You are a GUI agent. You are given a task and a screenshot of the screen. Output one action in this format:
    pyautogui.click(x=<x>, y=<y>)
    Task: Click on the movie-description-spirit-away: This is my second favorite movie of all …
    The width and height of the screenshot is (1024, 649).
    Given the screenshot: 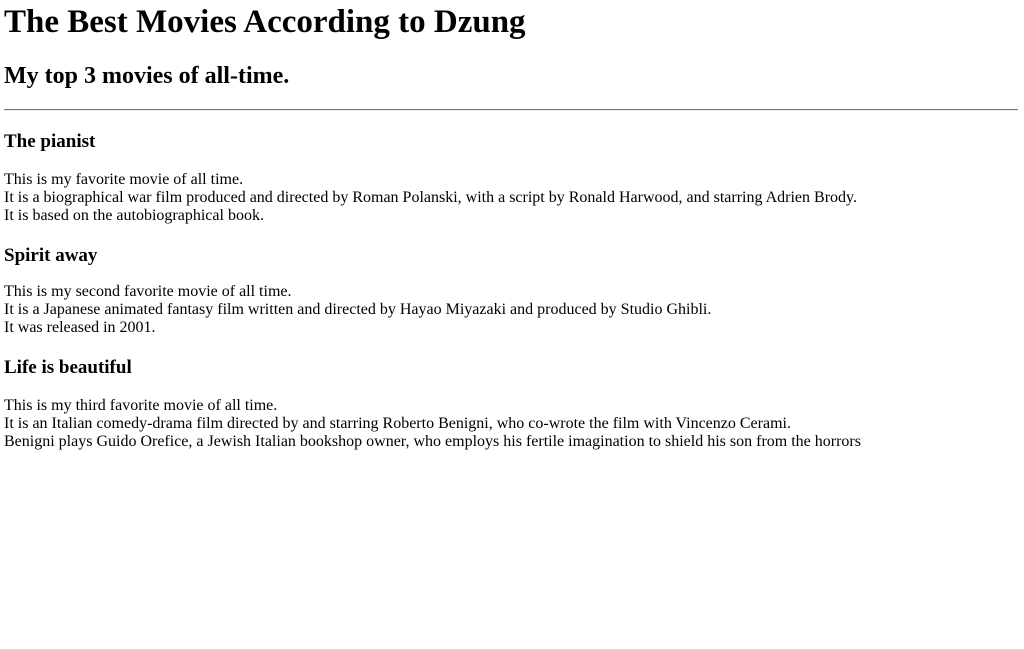 What is the action you would take?
    pyautogui.click(x=357, y=310)
    